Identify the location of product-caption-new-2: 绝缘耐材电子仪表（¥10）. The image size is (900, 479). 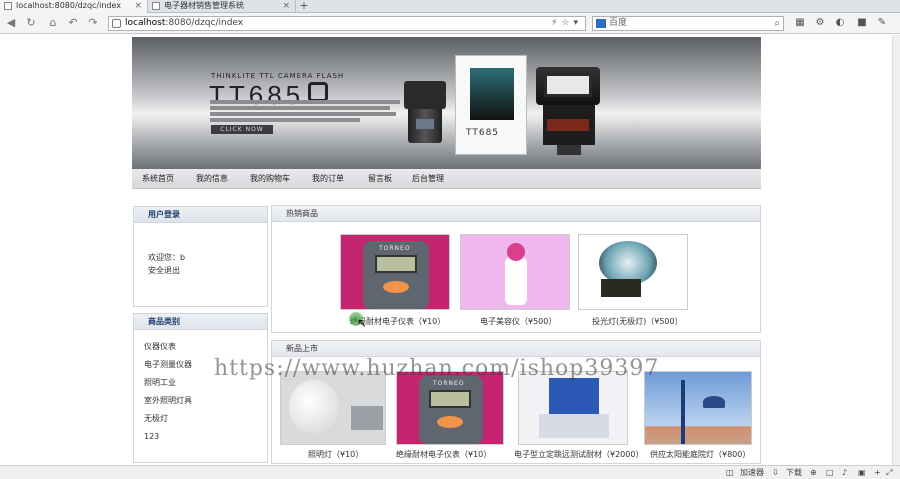
(443, 454).